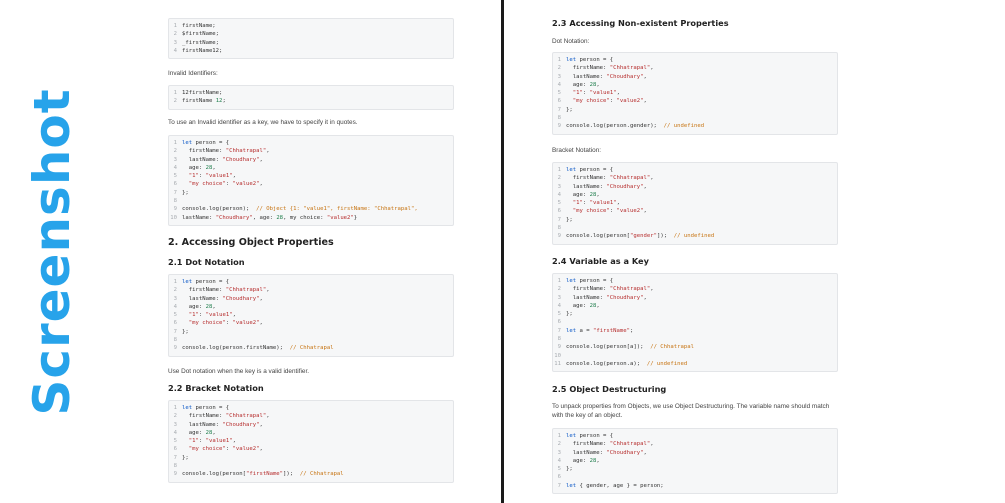 The width and height of the screenshot is (1005, 503). What do you see at coordinates (201, 34) in the screenshot?
I see `code-text: $firstName;` at bounding box center [201, 34].